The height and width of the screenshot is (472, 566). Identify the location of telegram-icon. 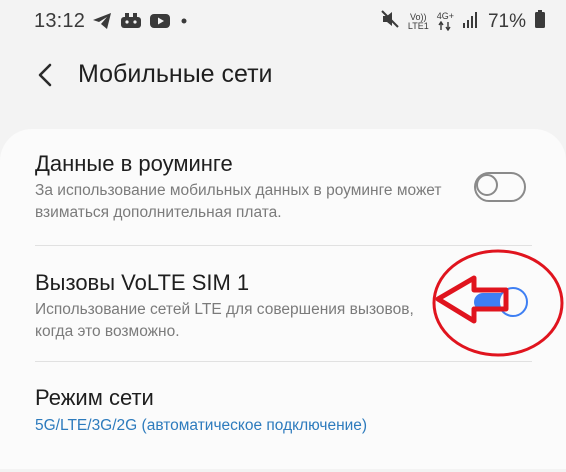
(102, 23).